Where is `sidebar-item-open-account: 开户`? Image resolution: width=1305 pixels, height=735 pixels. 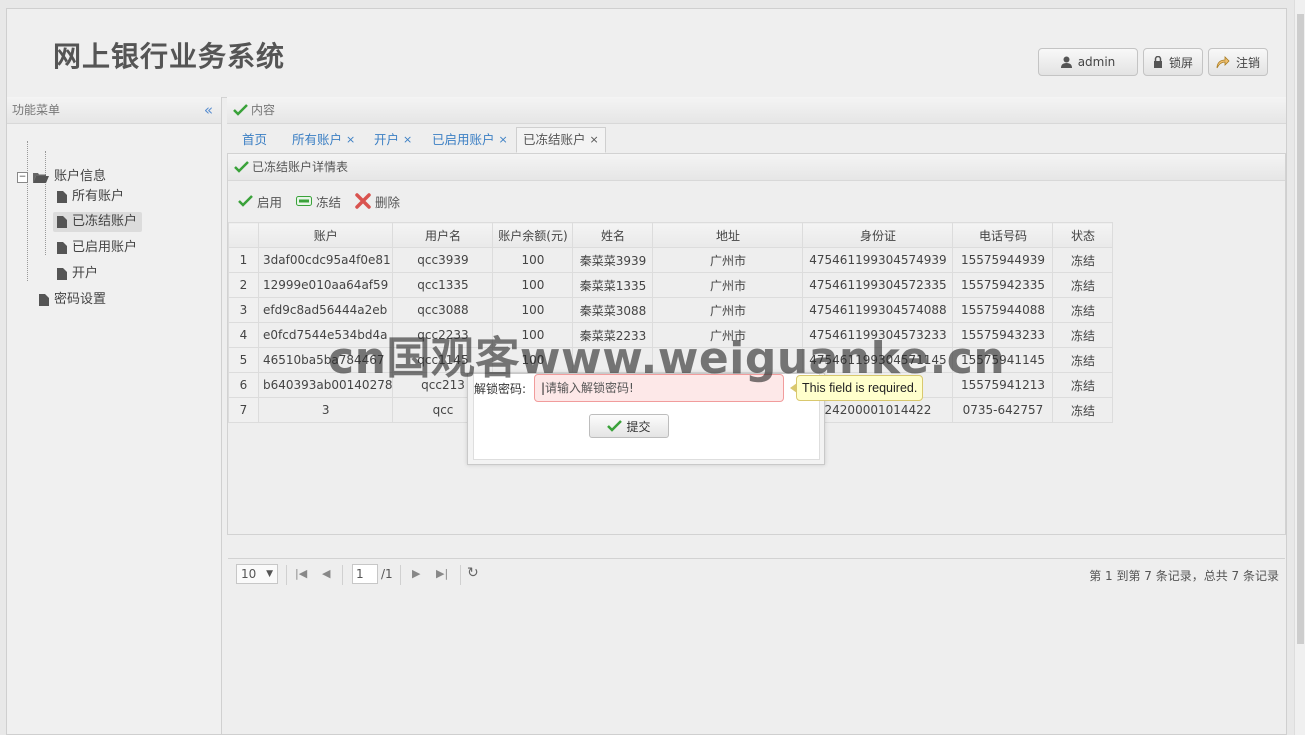 sidebar-item-open-account: 开户 is located at coordinates (77, 274).